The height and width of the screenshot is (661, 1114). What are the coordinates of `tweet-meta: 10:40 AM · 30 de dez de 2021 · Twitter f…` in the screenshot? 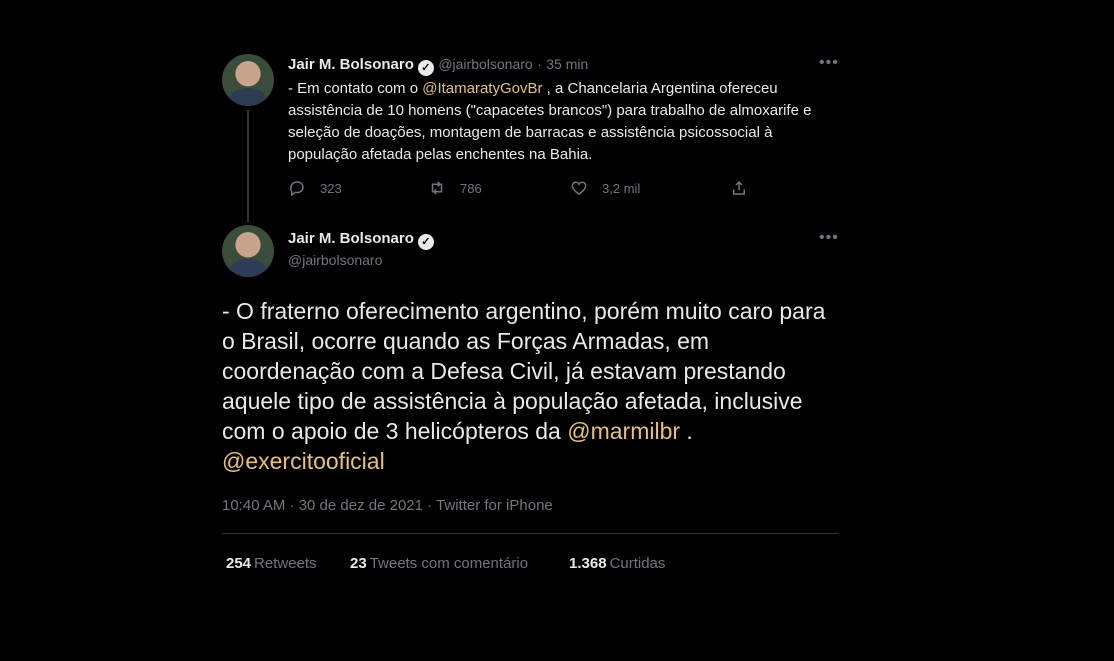 It's located at (387, 505).